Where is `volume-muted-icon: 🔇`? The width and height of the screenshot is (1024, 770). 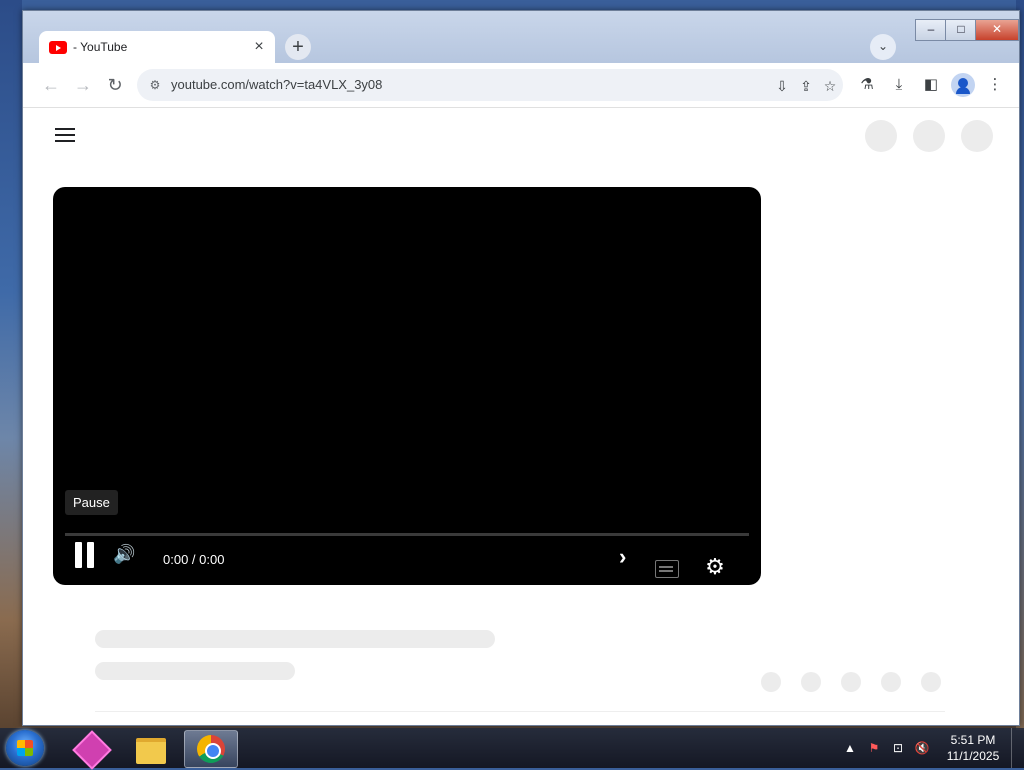 volume-muted-icon: 🔇 is located at coordinates (922, 748).